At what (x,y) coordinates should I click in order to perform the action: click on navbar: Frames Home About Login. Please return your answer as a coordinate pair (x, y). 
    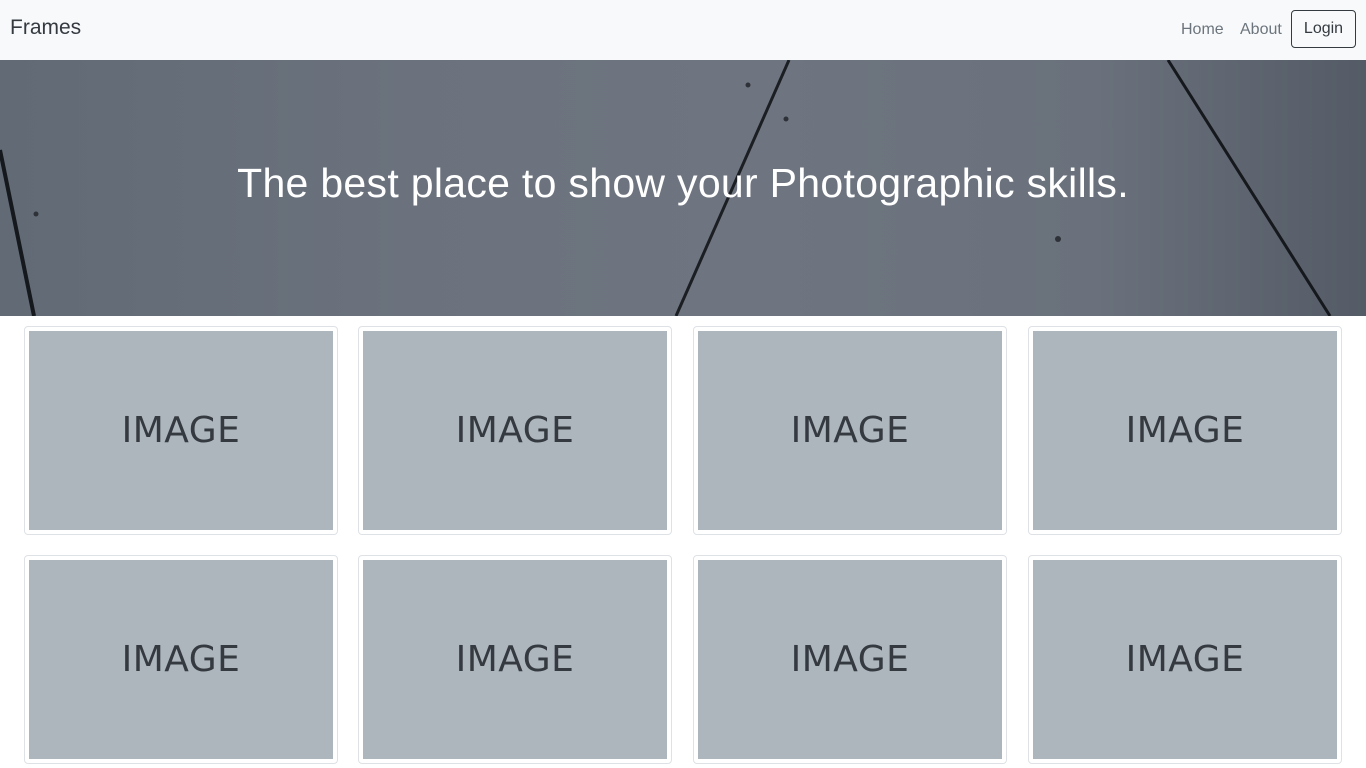
    Looking at the image, I should click on (683, 30).